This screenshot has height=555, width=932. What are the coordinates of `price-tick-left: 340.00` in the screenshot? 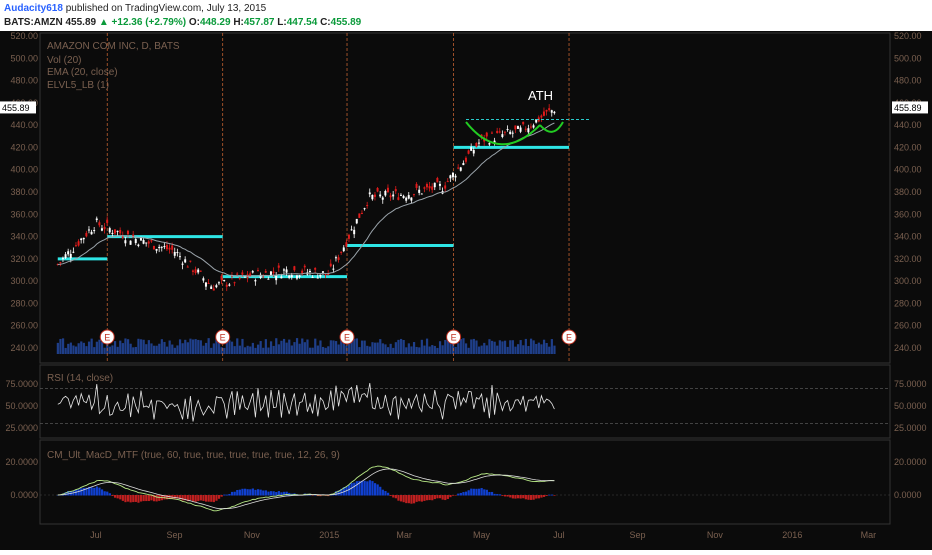 It's located at (24, 237).